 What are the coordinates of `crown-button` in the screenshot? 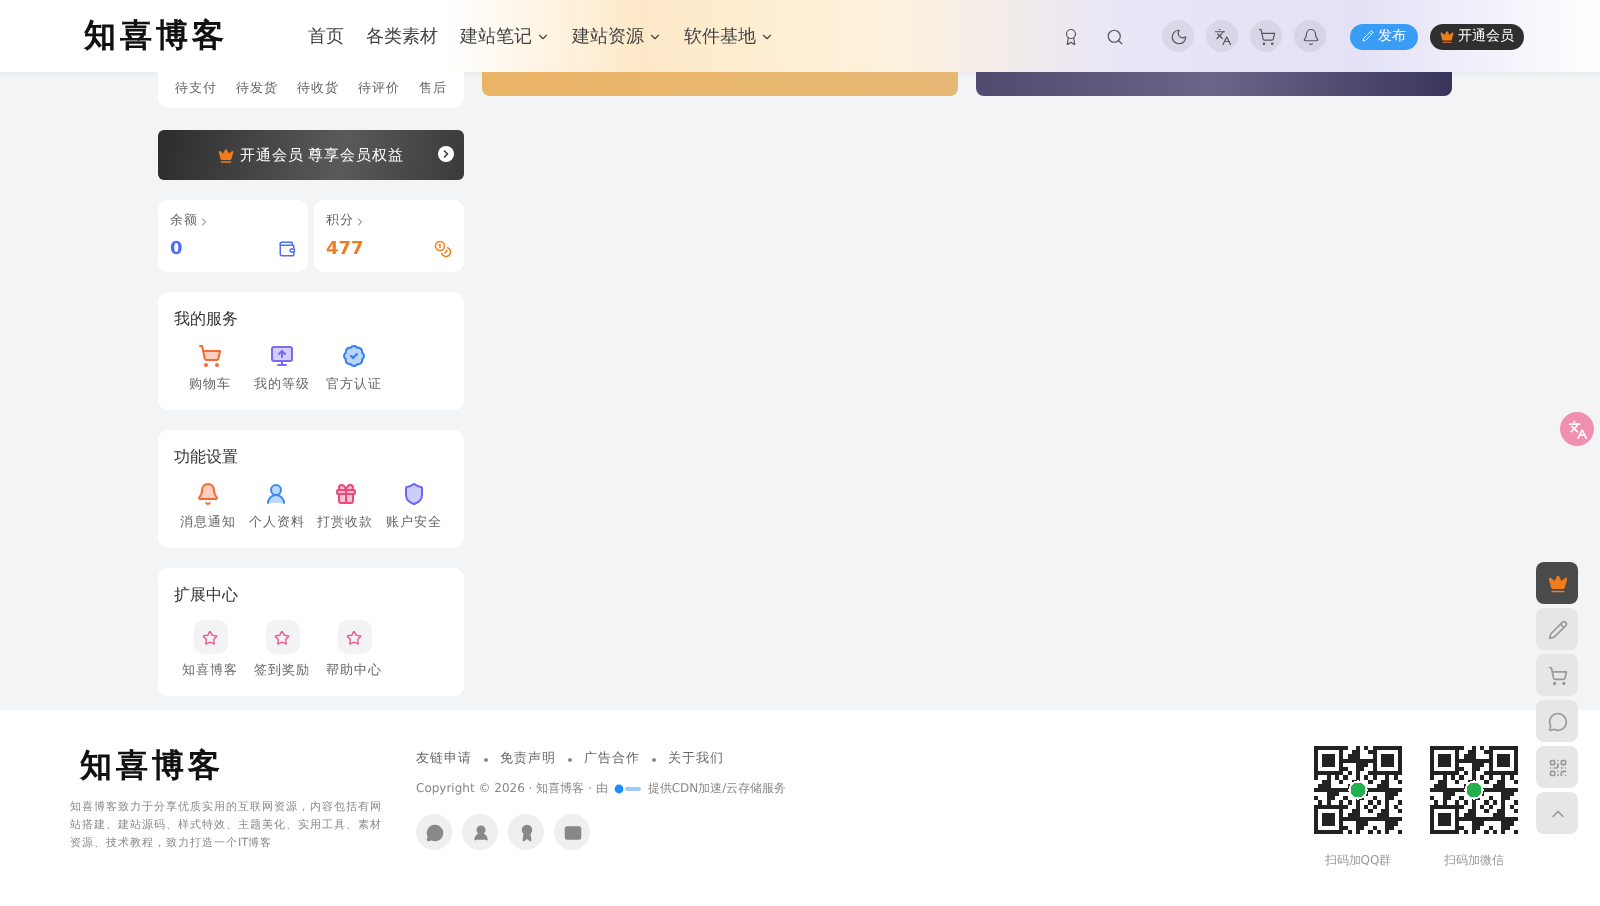 It's located at (1557, 583).